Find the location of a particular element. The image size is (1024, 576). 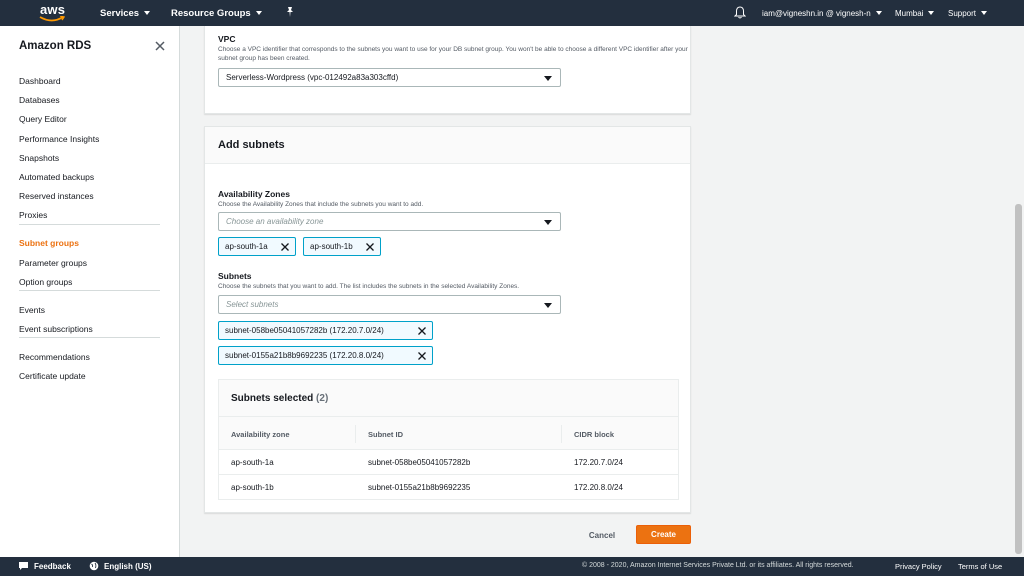

column-header-availability-zone: Availability zone is located at coordinates (260, 434).